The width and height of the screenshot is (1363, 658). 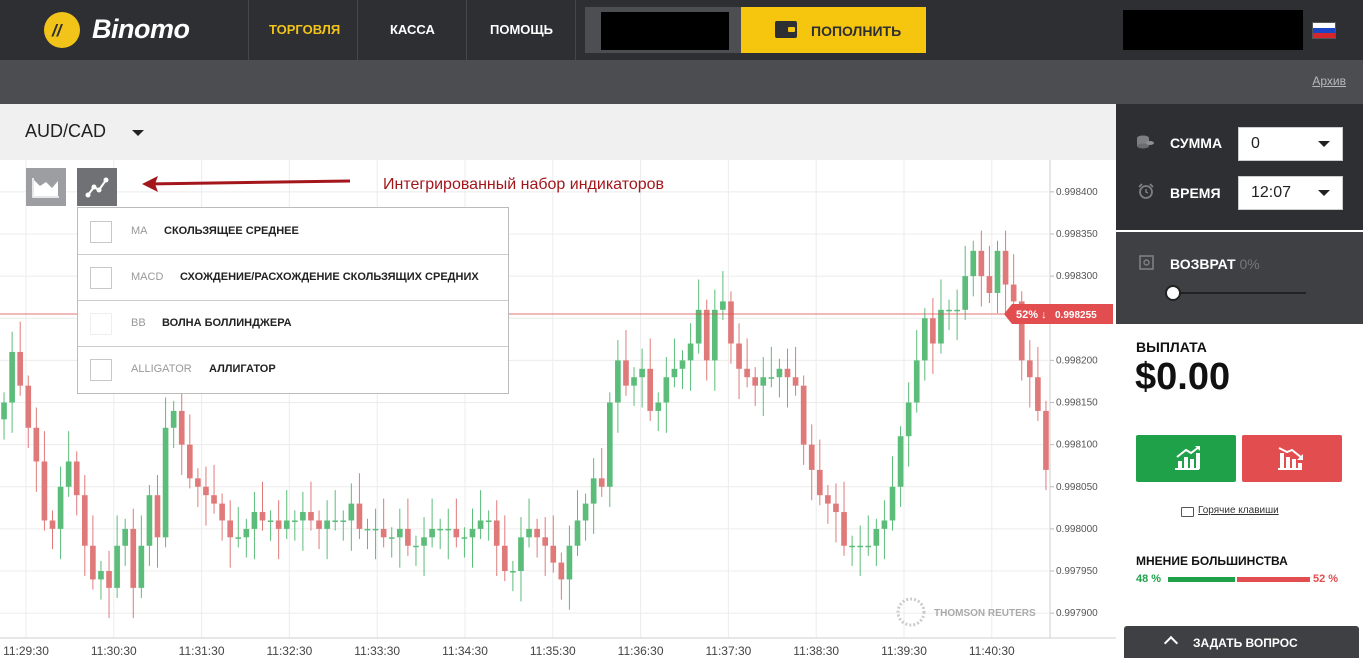 What do you see at coordinates (833, 30) in the screenshot?
I see `deposit-button: ПОПОЛНИТЬ` at bounding box center [833, 30].